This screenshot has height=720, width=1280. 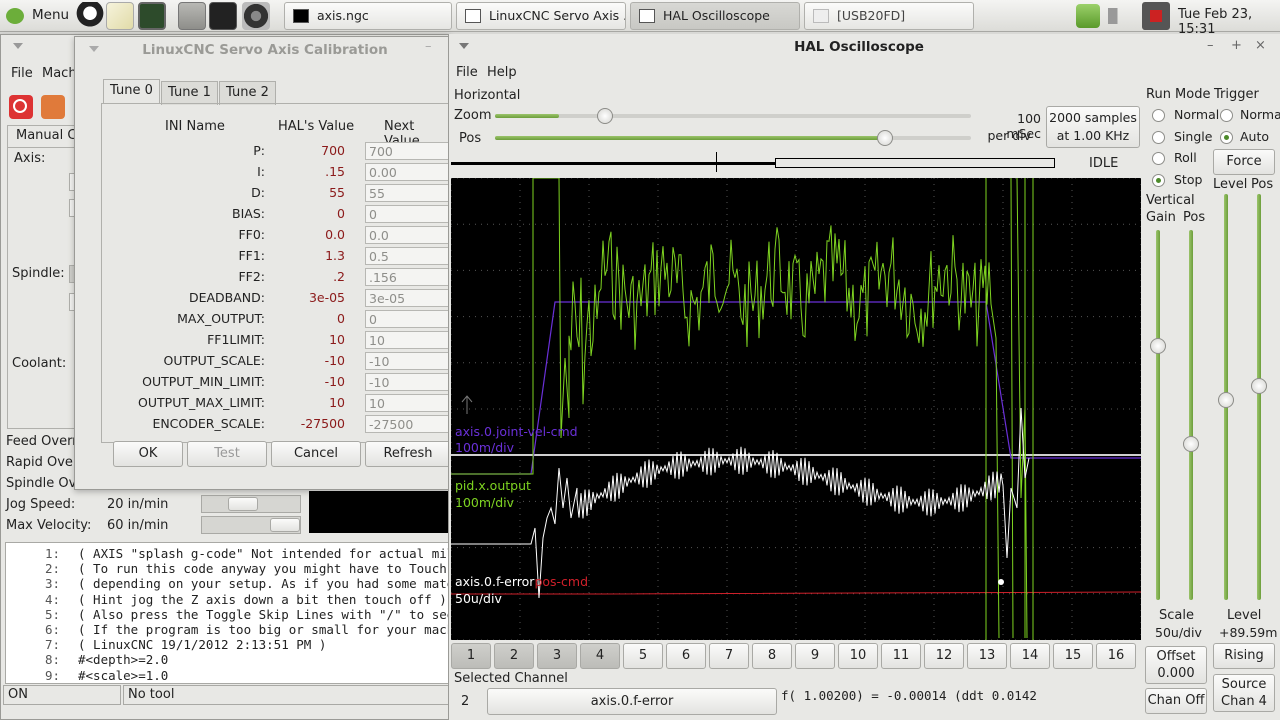 What do you see at coordinates (901, 656) in the screenshot?
I see `channel-button-11: 11` at bounding box center [901, 656].